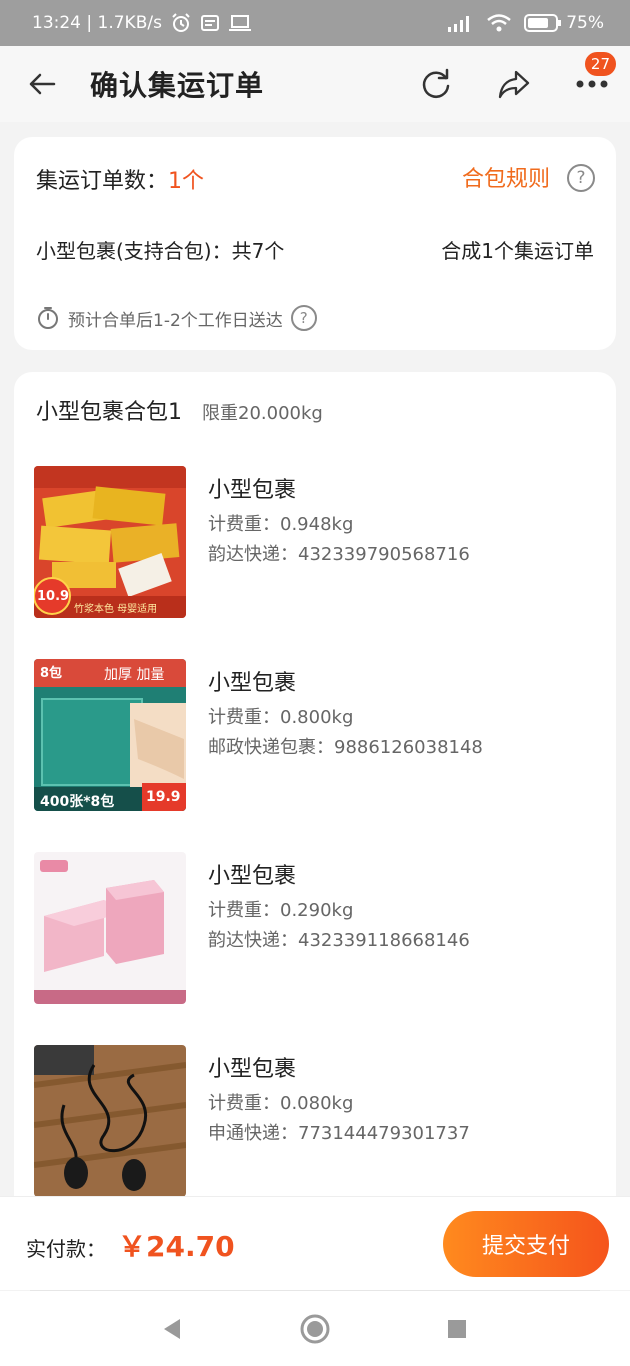 This screenshot has width=630, height=1366. What do you see at coordinates (315, 84) in the screenshot?
I see `app-header: 确认集运订单 27` at bounding box center [315, 84].